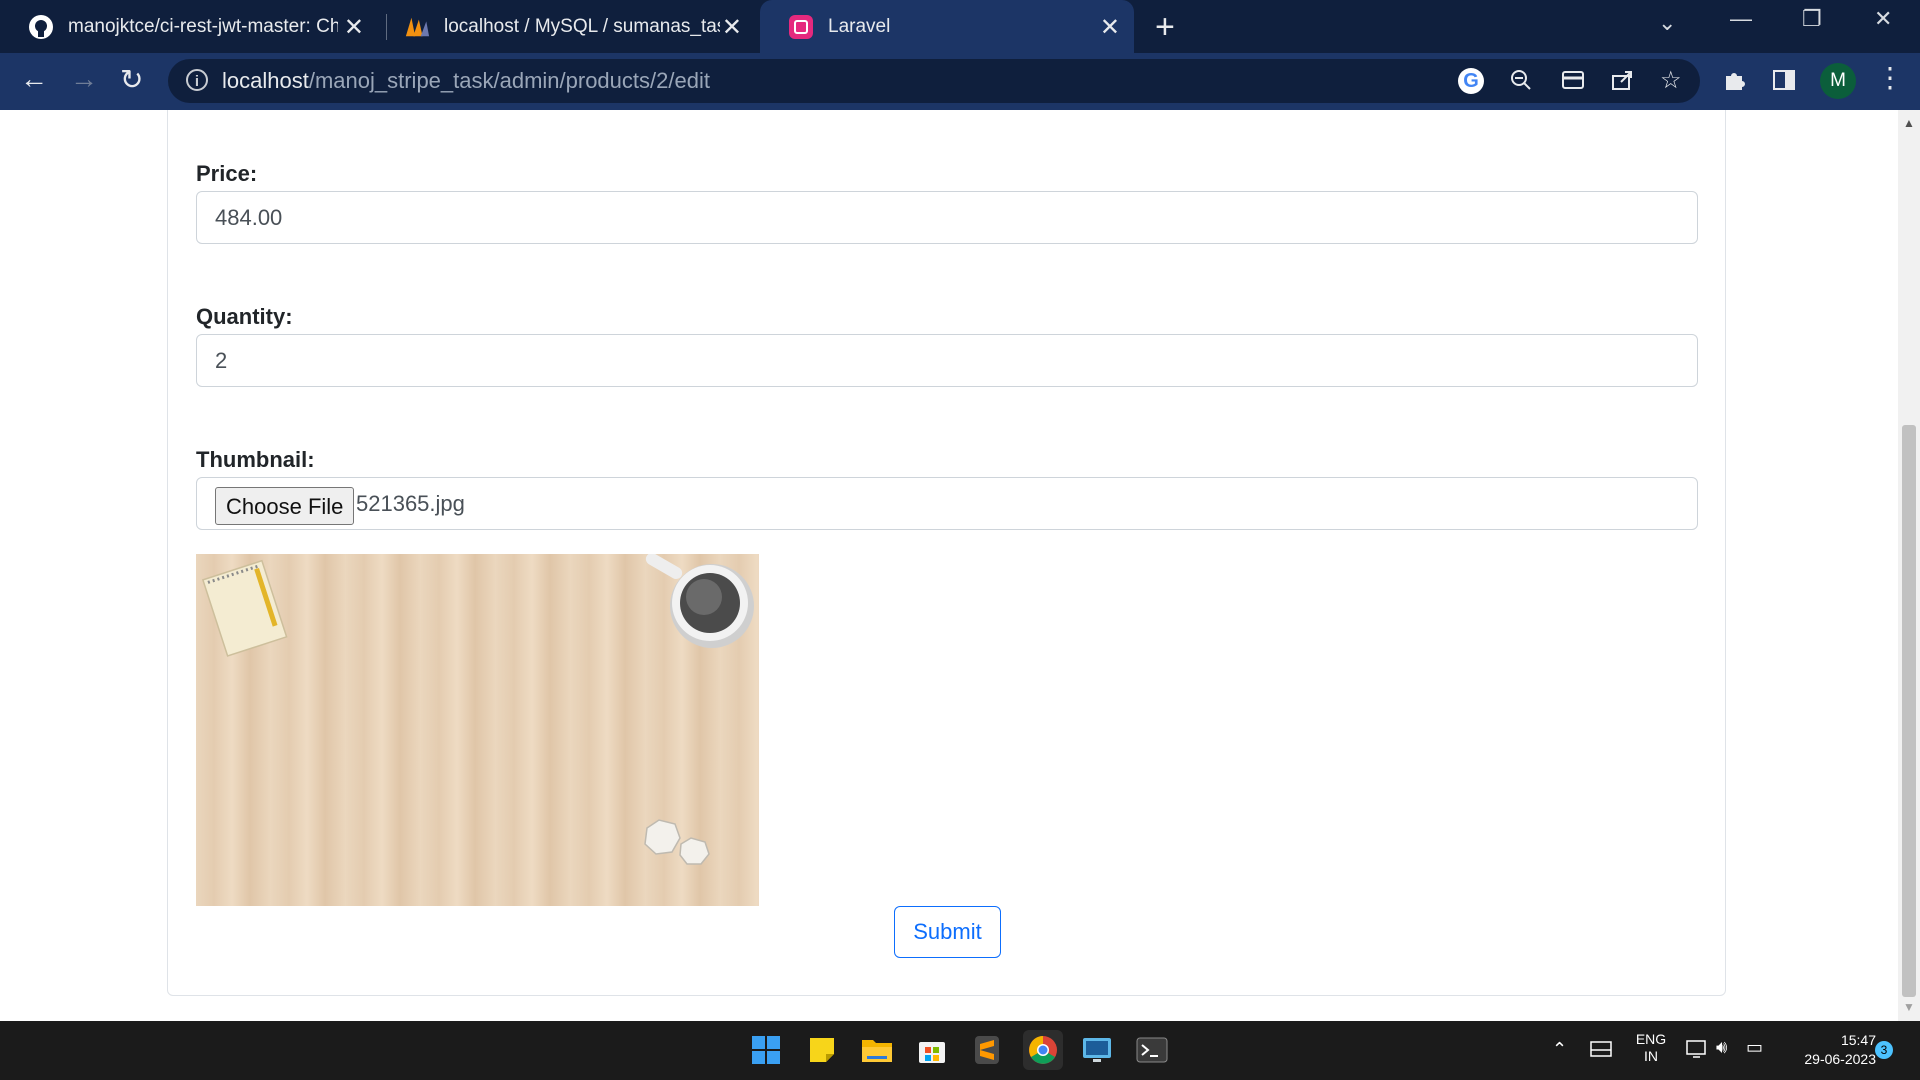  I want to click on site-info-icon: i, so click(197, 80).